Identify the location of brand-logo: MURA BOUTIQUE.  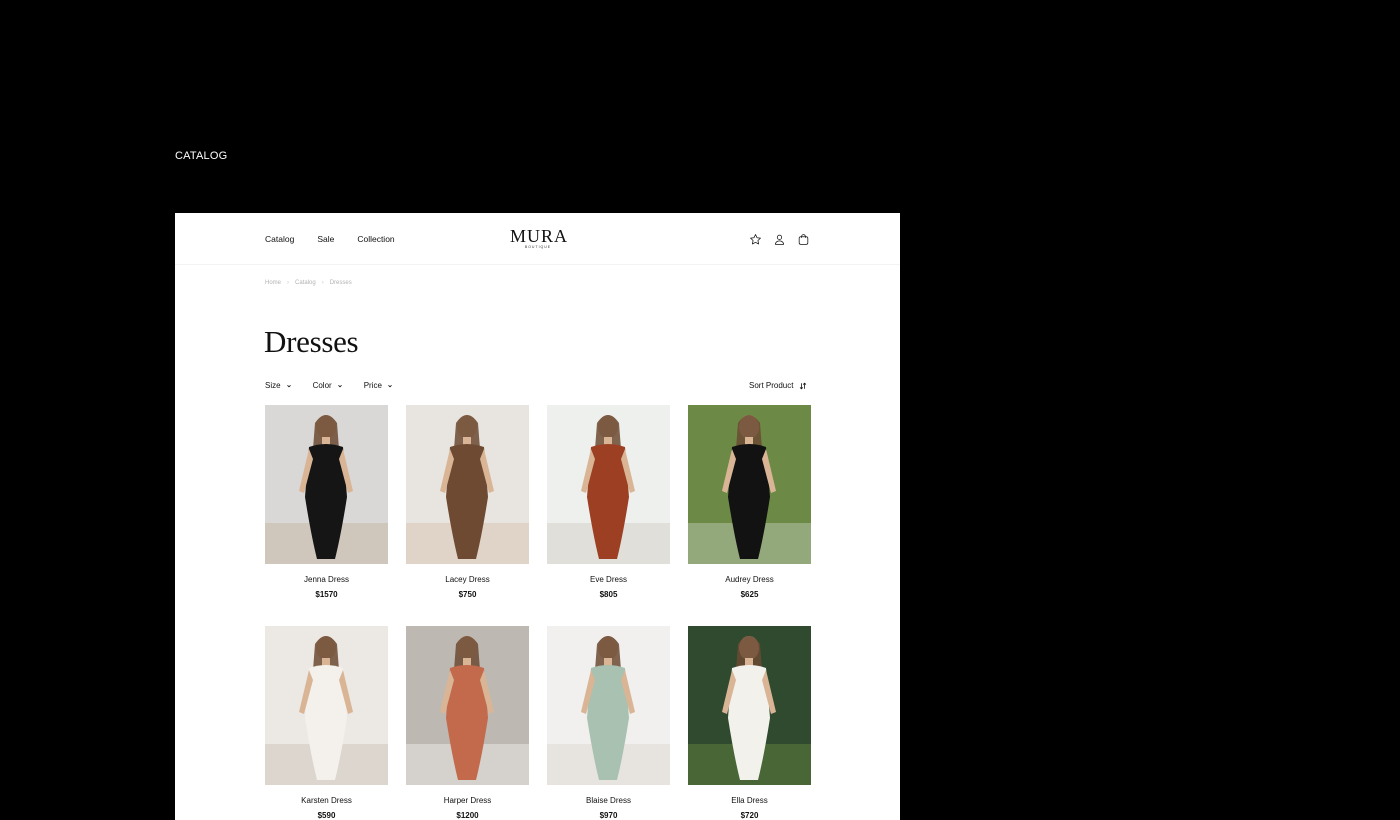
(539, 238).